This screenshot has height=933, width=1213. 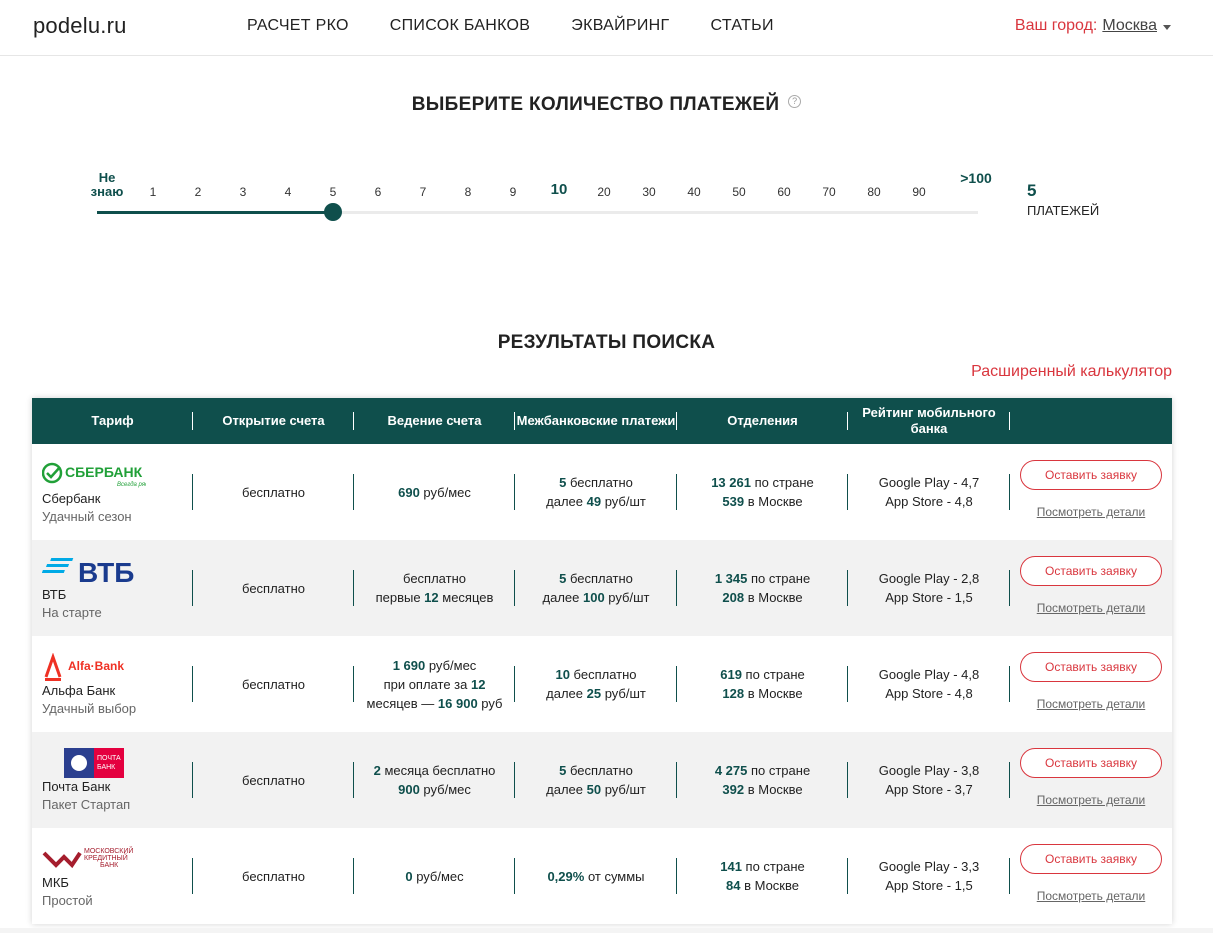 What do you see at coordinates (1093, 26) in the screenshot?
I see `city-selector: Ваш город: Москва` at bounding box center [1093, 26].